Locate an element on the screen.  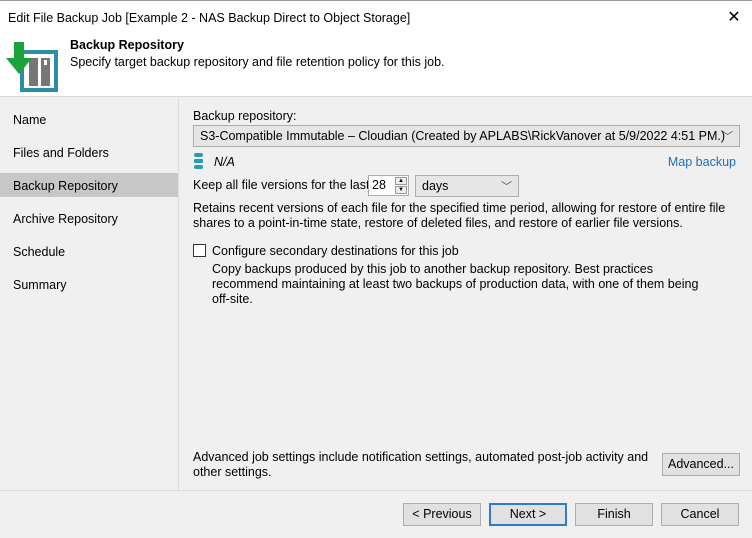
stepper-down-icon: ▼ is located at coordinates (401, 190).